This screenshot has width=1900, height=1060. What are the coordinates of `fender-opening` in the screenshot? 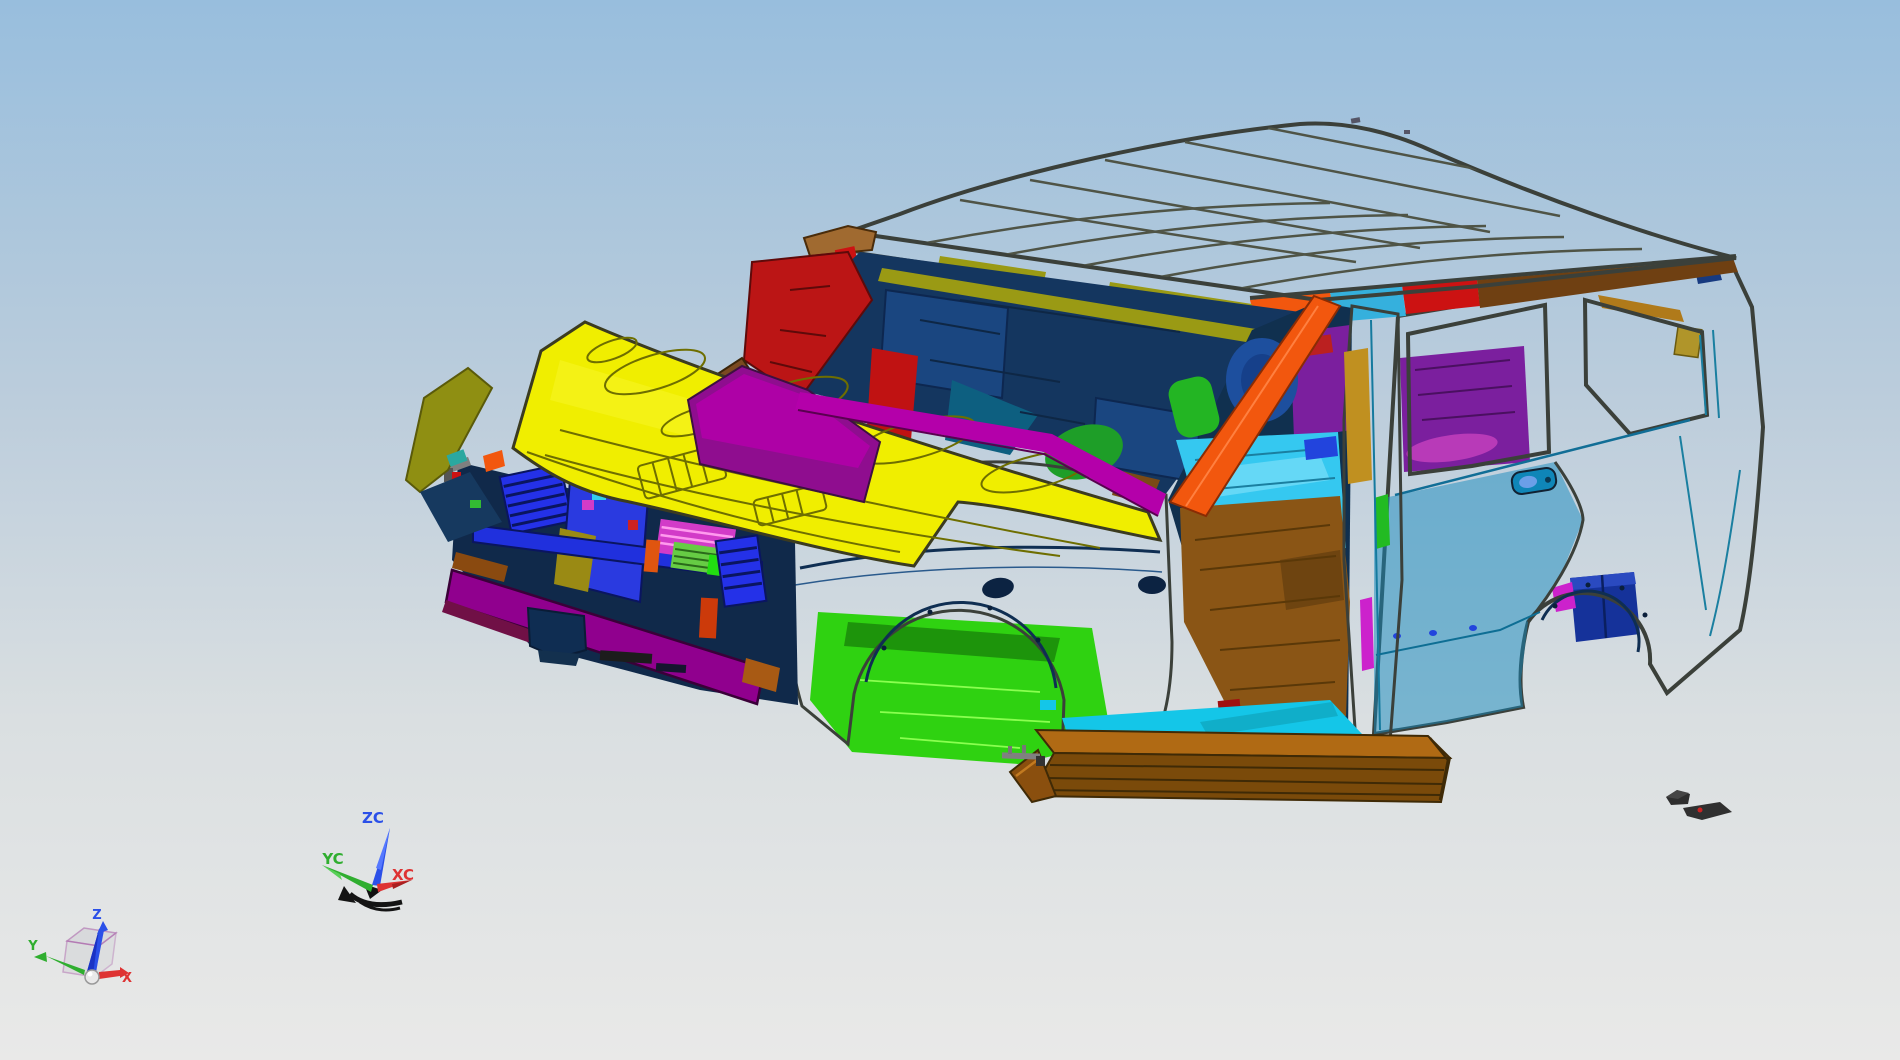 It's located at (1152, 585).